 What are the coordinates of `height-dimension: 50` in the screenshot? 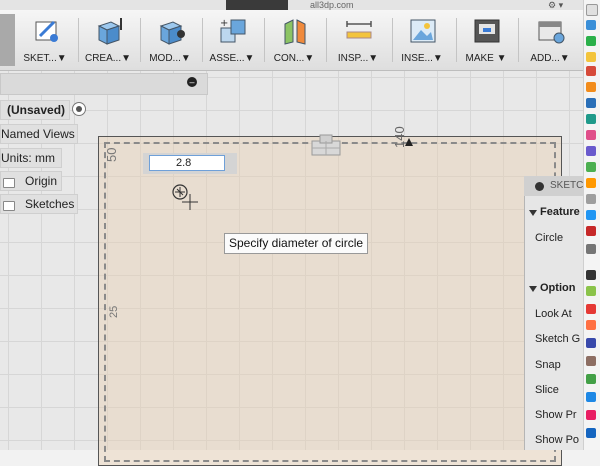 It's located at (111, 155).